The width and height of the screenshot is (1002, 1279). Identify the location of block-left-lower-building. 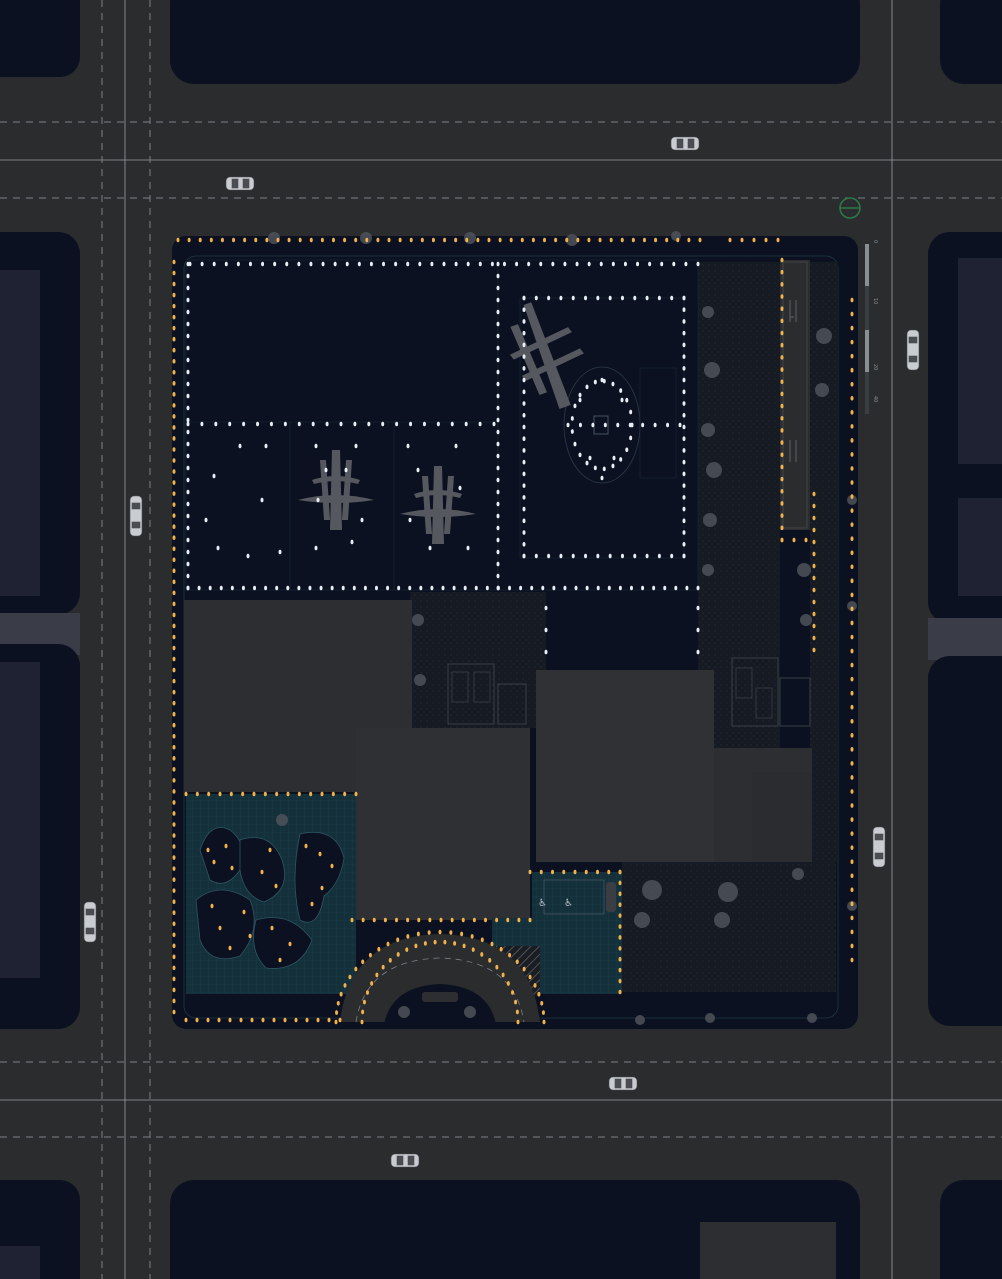
(20, 820).